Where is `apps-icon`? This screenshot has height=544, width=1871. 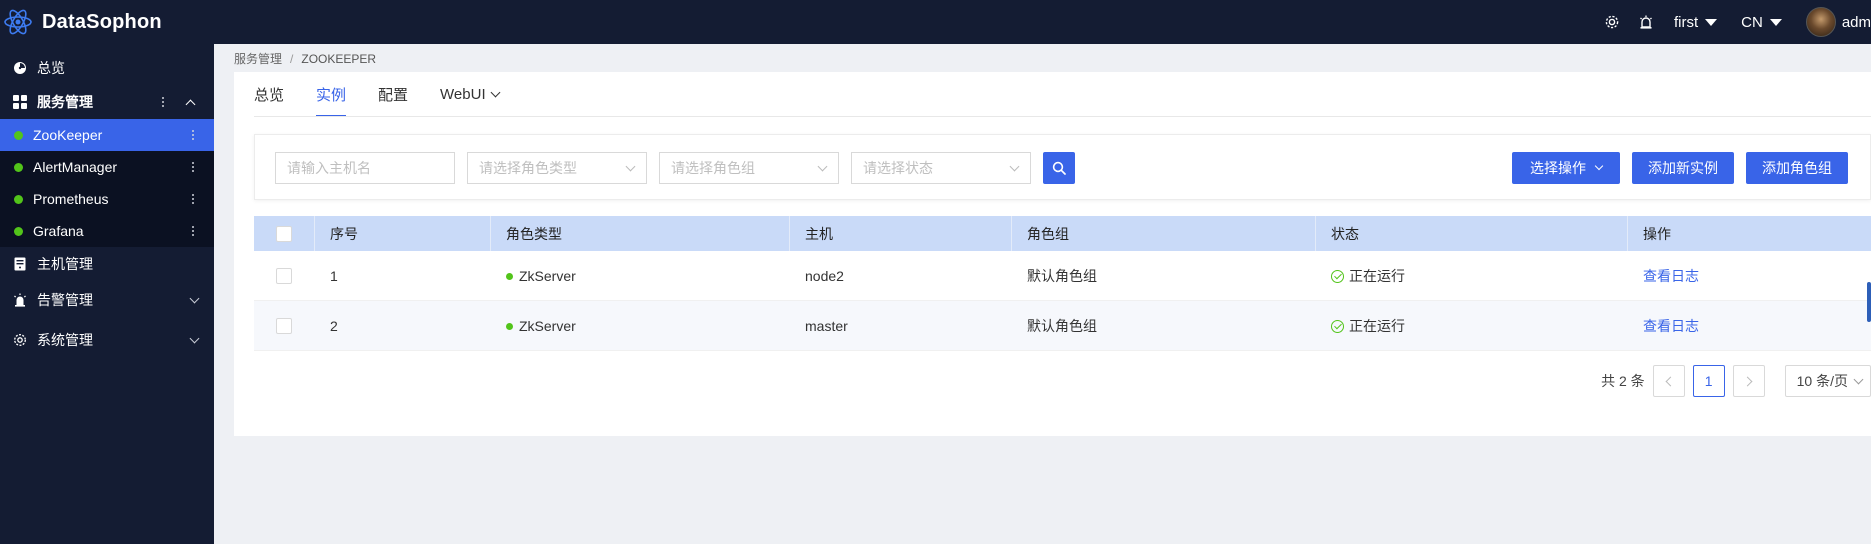
apps-icon is located at coordinates (20, 102).